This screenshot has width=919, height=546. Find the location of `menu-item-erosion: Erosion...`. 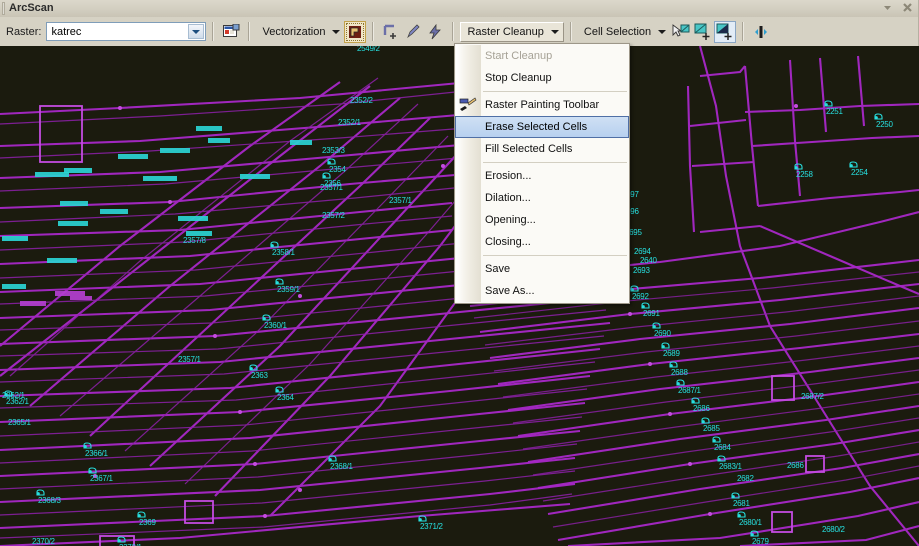

menu-item-erosion: Erosion... is located at coordinates (542, 176).